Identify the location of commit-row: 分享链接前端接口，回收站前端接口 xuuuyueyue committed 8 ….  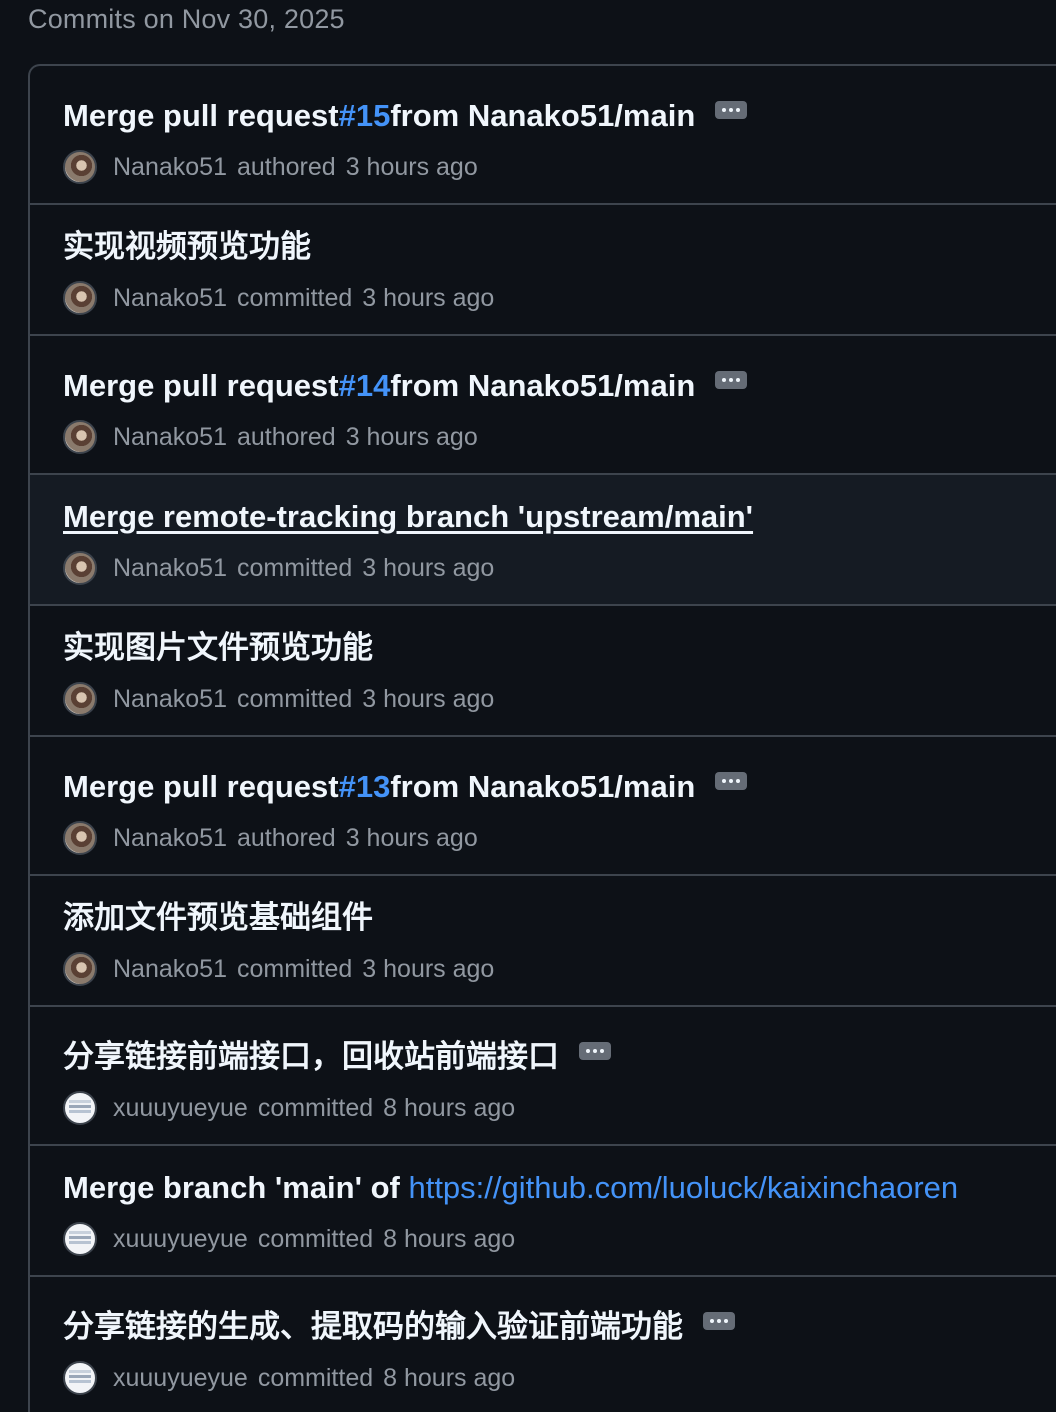
(543, 1076).